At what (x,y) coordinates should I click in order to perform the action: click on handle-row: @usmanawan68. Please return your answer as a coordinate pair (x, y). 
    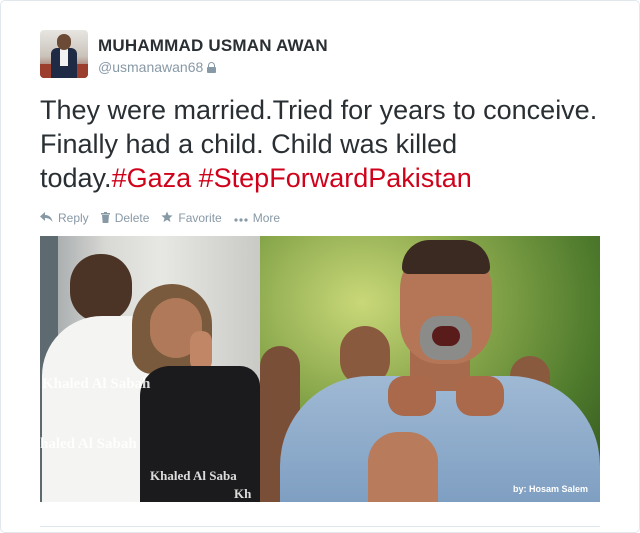
    Looking at the image, I should click on (157, 67).